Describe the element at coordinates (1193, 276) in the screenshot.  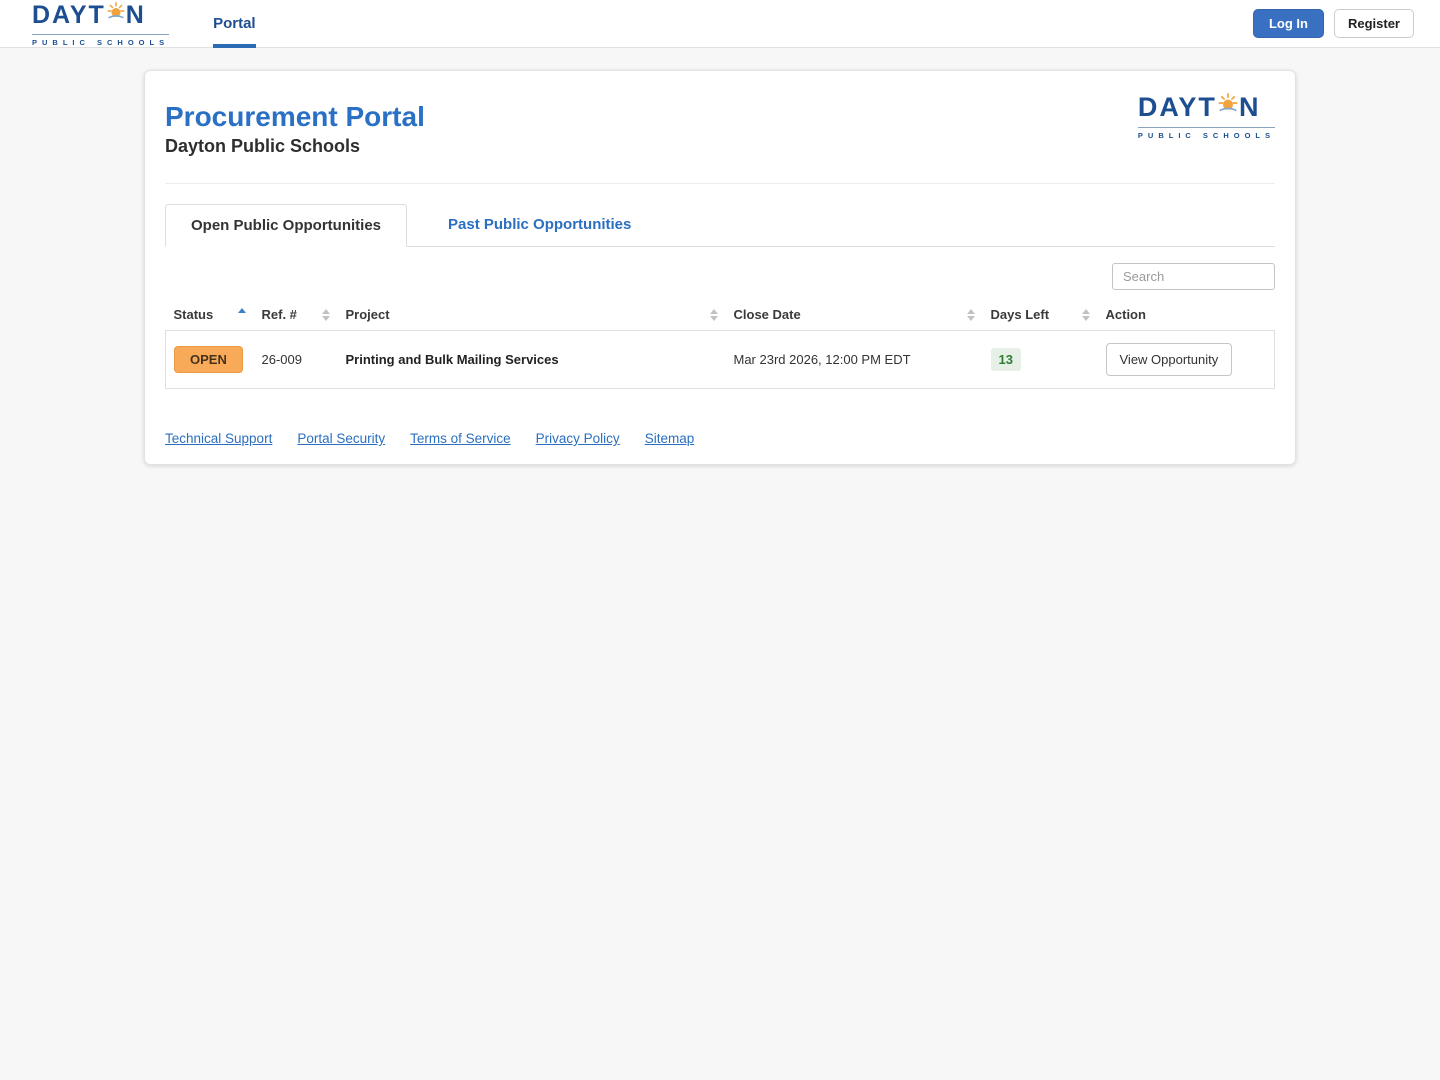
I see `search-input` at that location.